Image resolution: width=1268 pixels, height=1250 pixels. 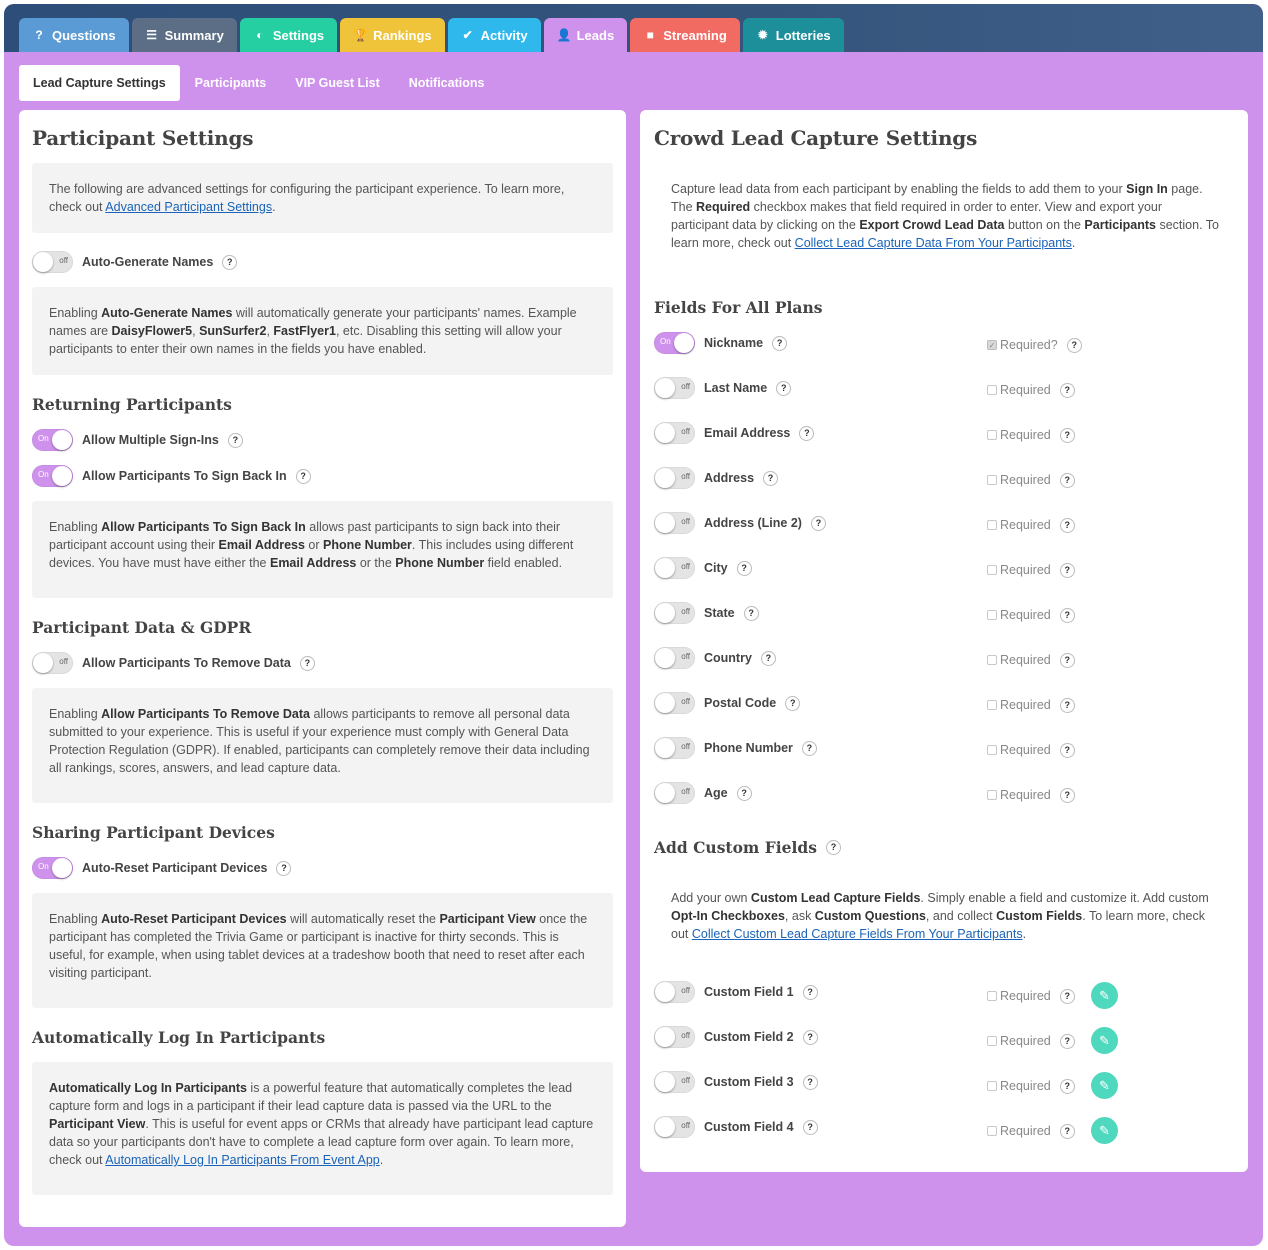 I want to click on subtab-participants: Participants, so click(x=231, y=83).